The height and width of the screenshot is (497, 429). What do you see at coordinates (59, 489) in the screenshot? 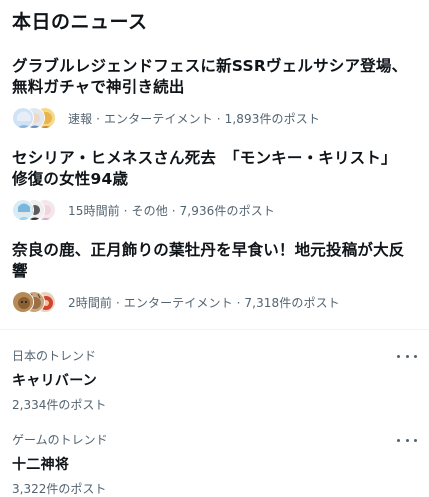
I see `trend-post-count: 3,322件のポスト` at bounding box center [59, 489].